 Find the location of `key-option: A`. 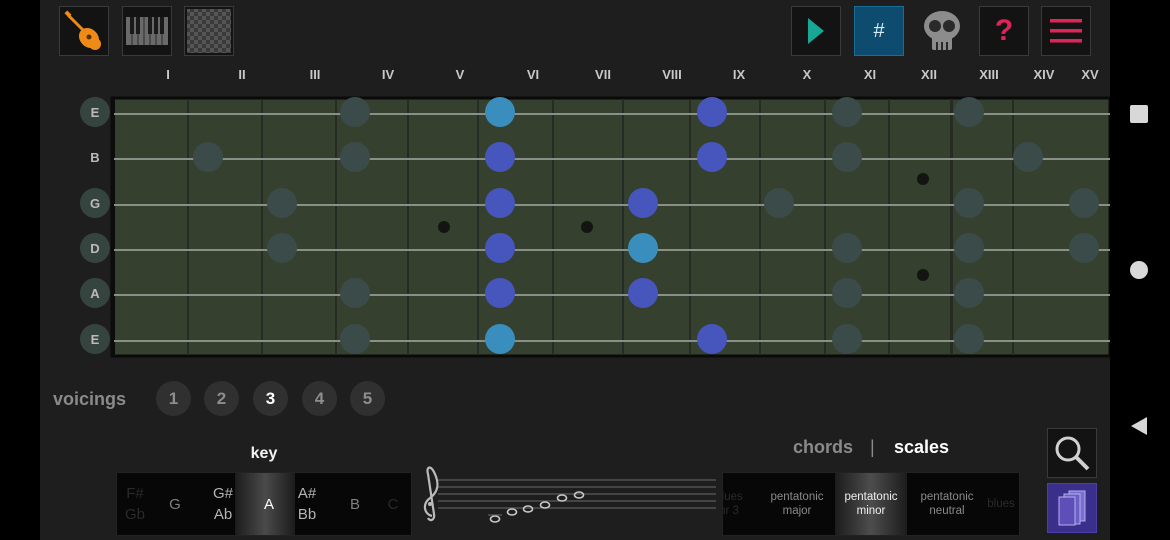

key-option: A is located at coordinates (269, 504).